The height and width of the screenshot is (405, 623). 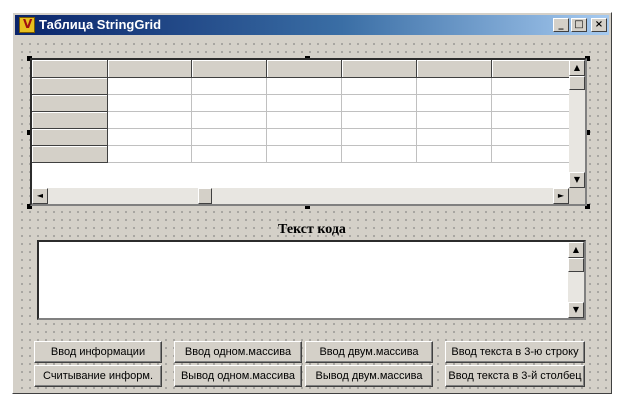 I want to click on grid-vertical-scrollbar: ▲ ▼, so click(x=577, y=124).